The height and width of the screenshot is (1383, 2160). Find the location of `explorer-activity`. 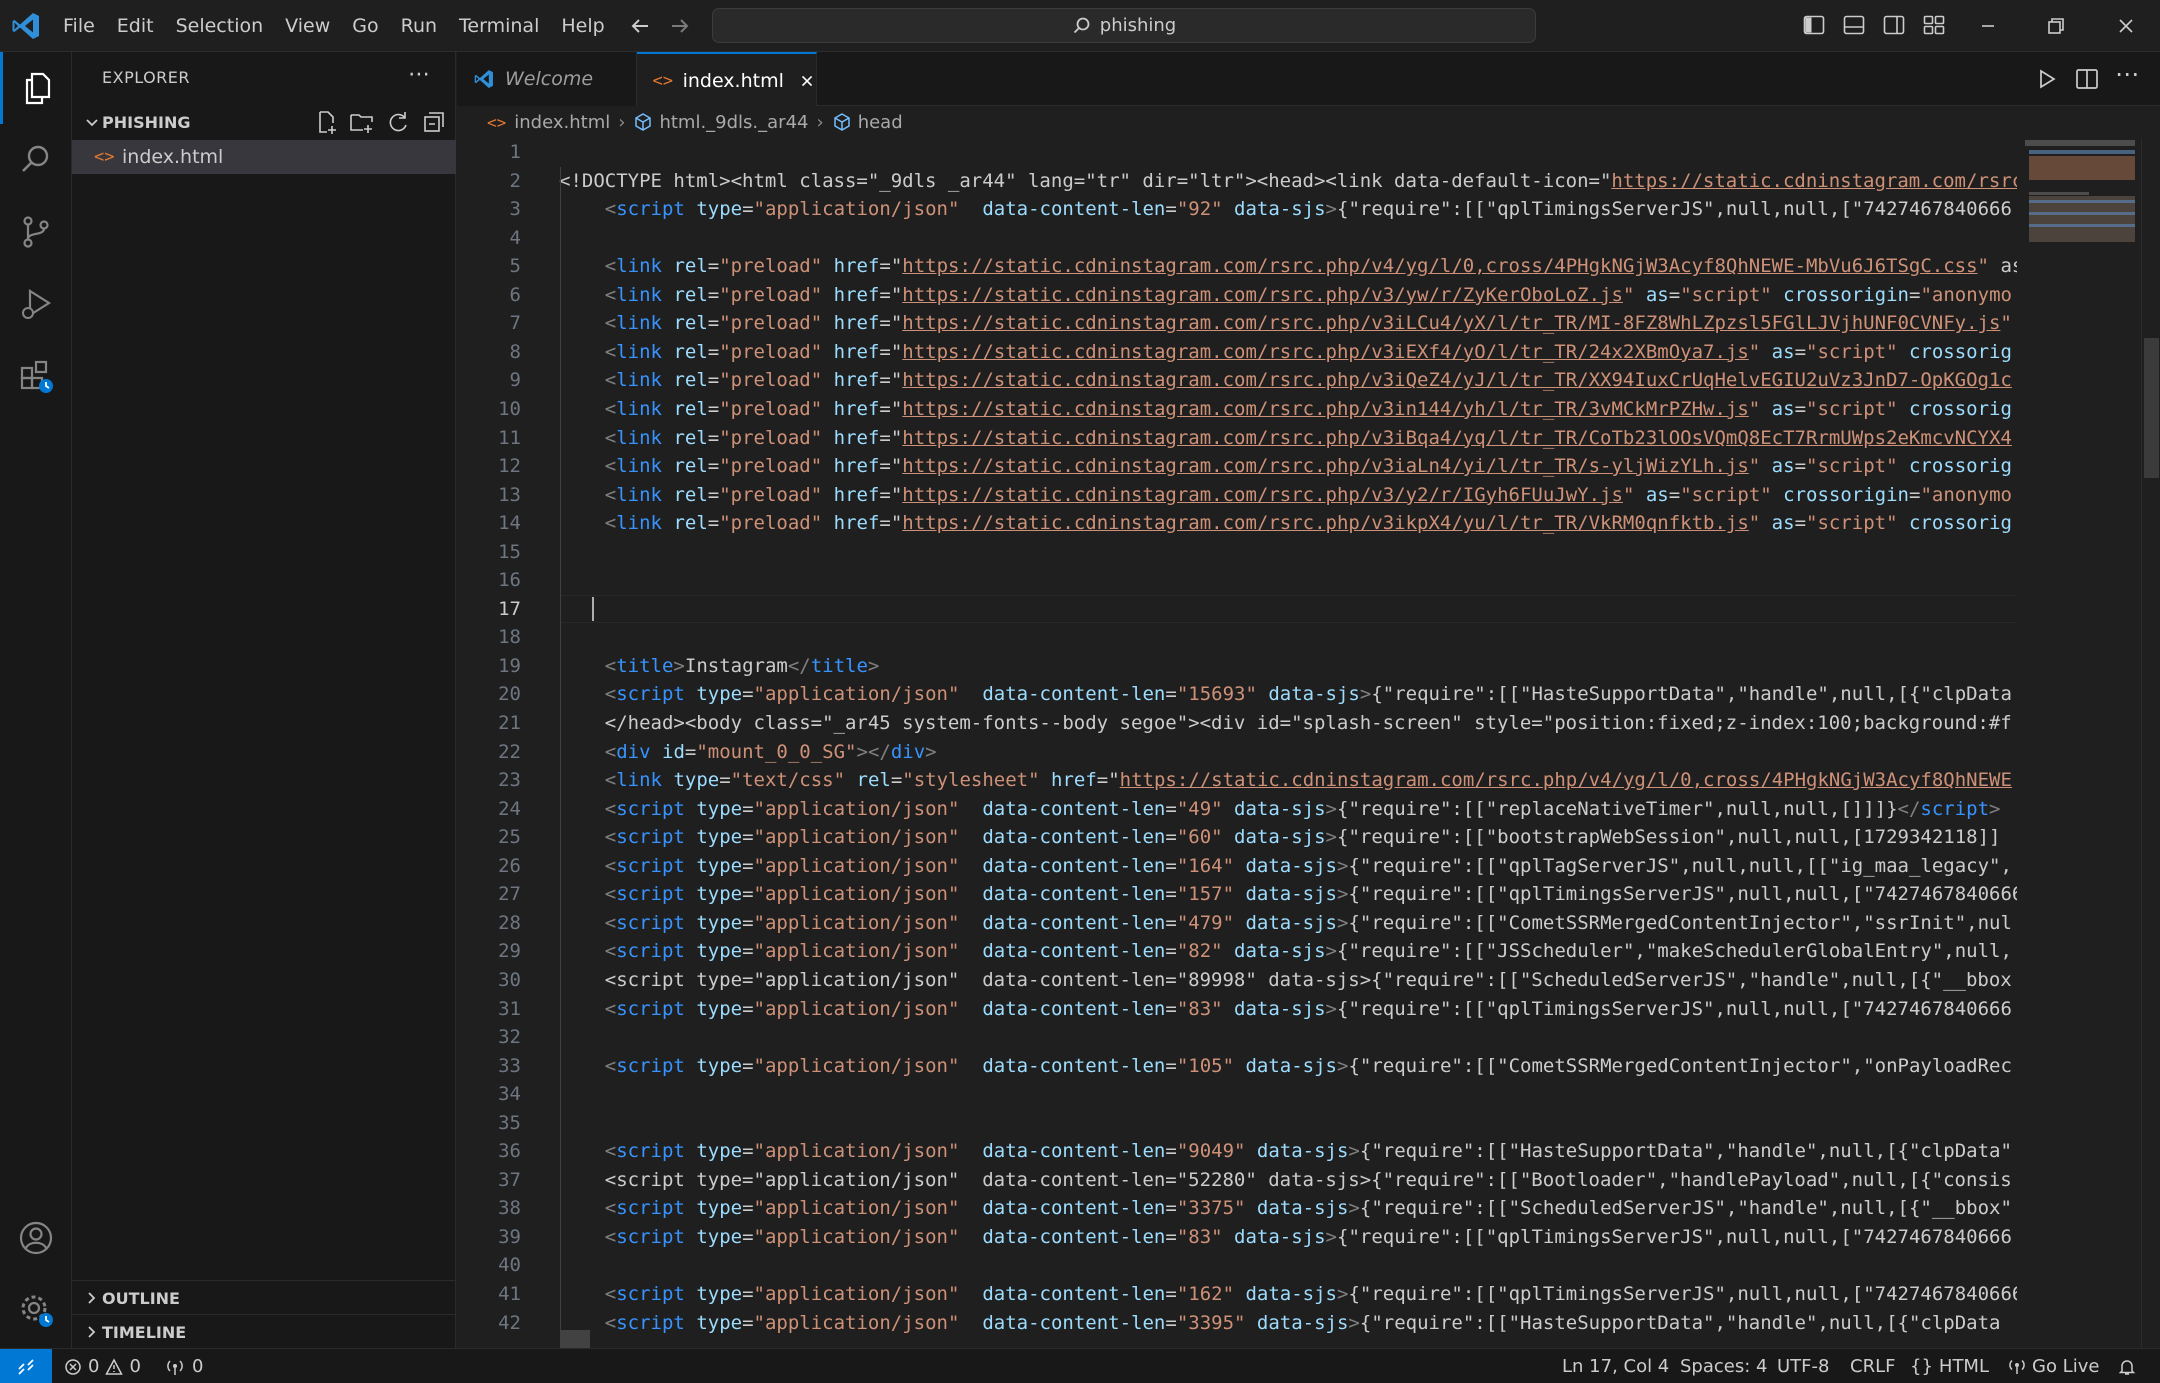

explorer-activity is located at coordinates (36, 88).